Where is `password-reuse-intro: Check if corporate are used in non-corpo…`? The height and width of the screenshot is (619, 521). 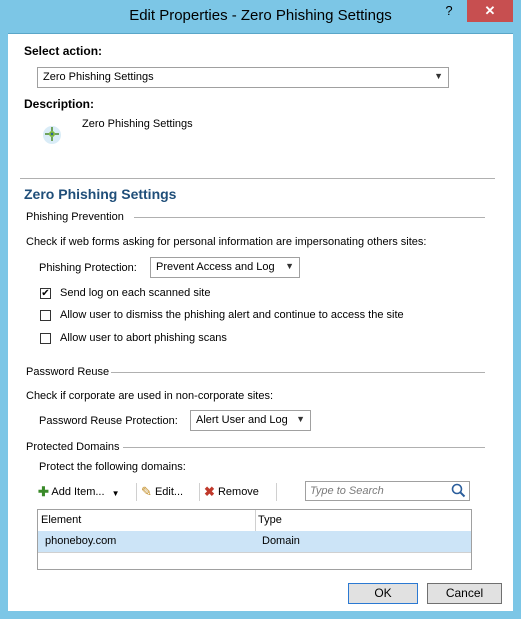
password-reuse-intro: Check if corporate are used in non-corpo… is located at coordinates (150, 396).